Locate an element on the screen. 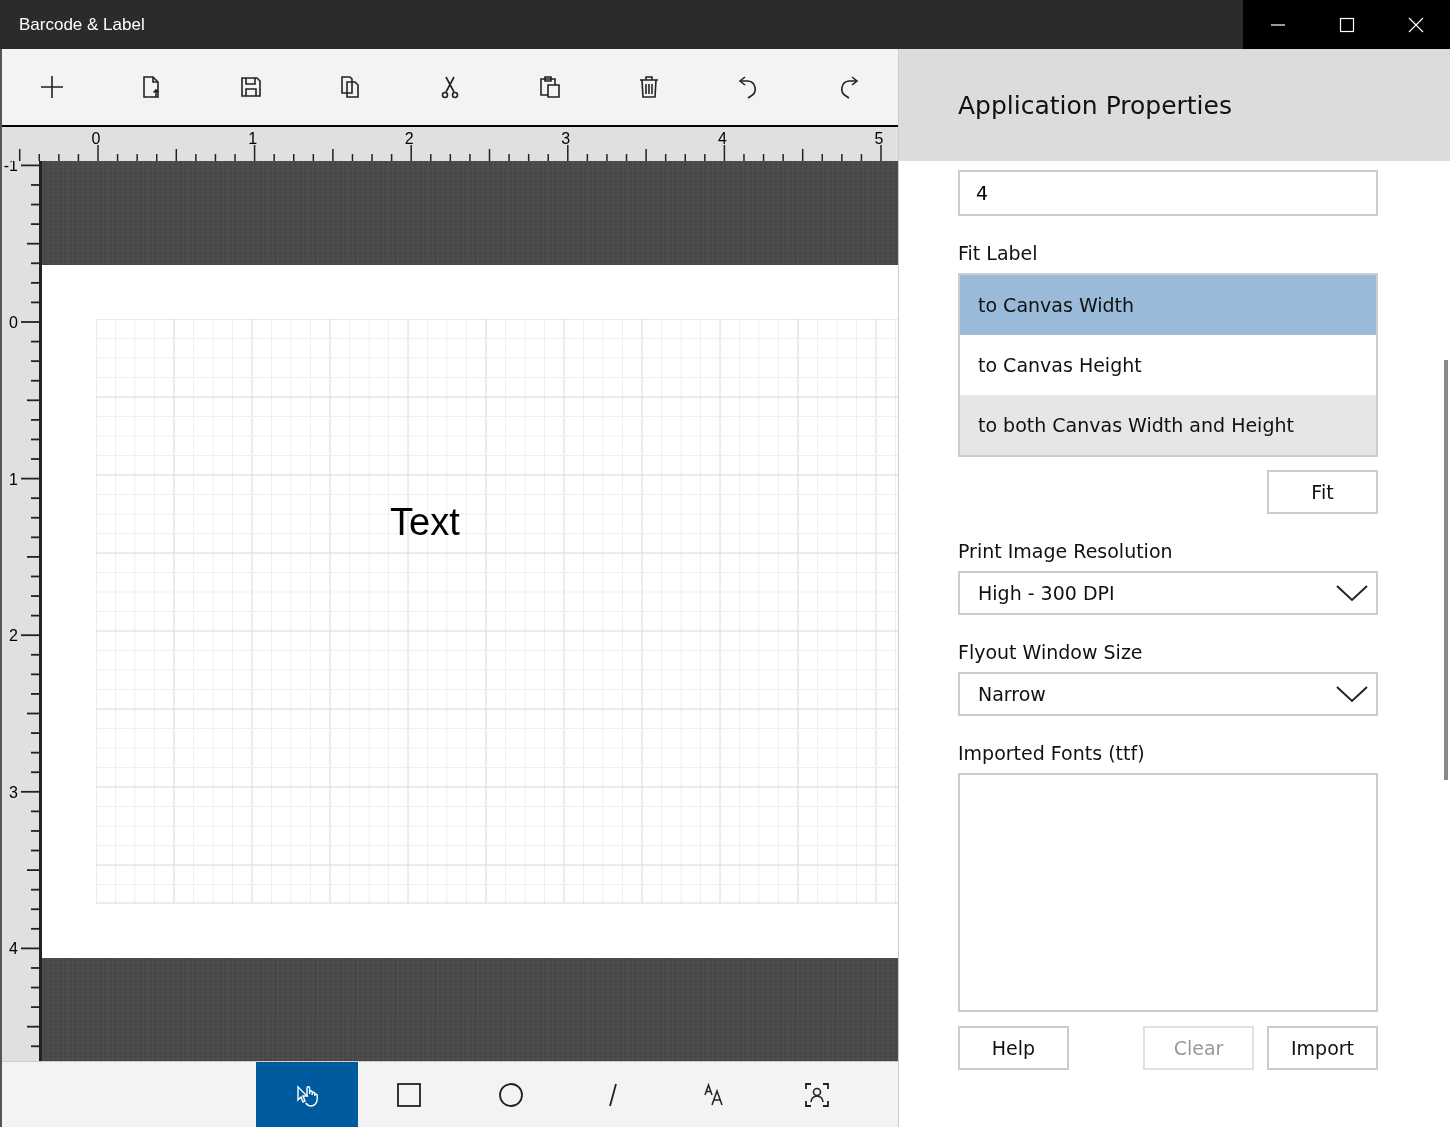  dropdown: High - 300 DPI is located at coordinates (1168, 593).